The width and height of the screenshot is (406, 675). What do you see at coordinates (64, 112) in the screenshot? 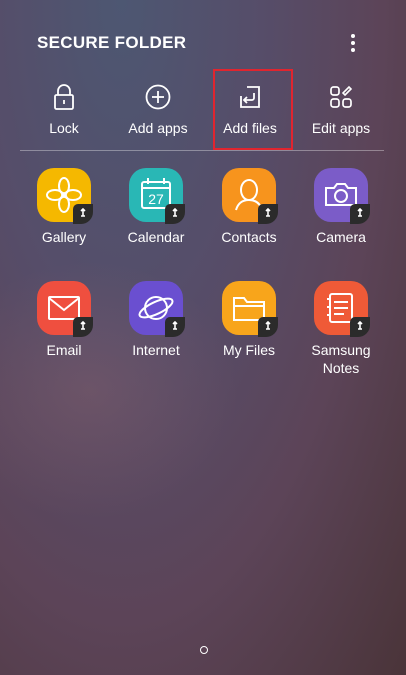
I see `lock-button: Lock` at bounding box center [64, 112].